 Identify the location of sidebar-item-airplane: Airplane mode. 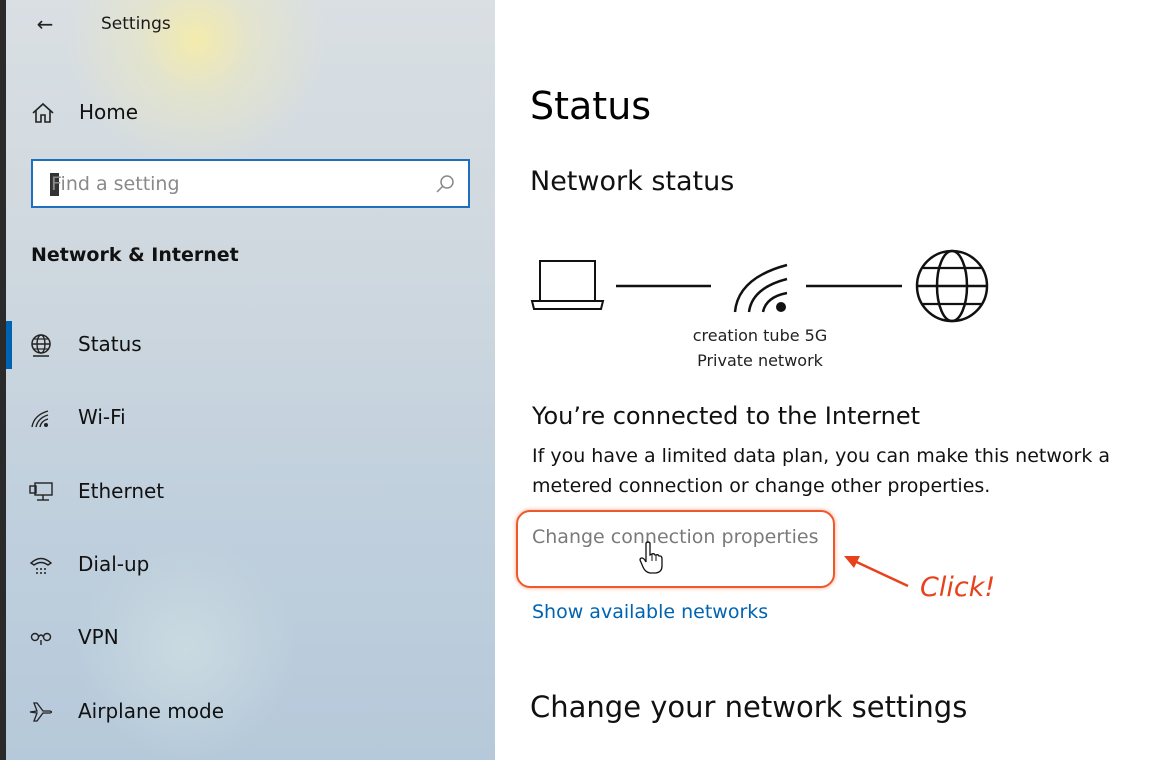
(250, 712).